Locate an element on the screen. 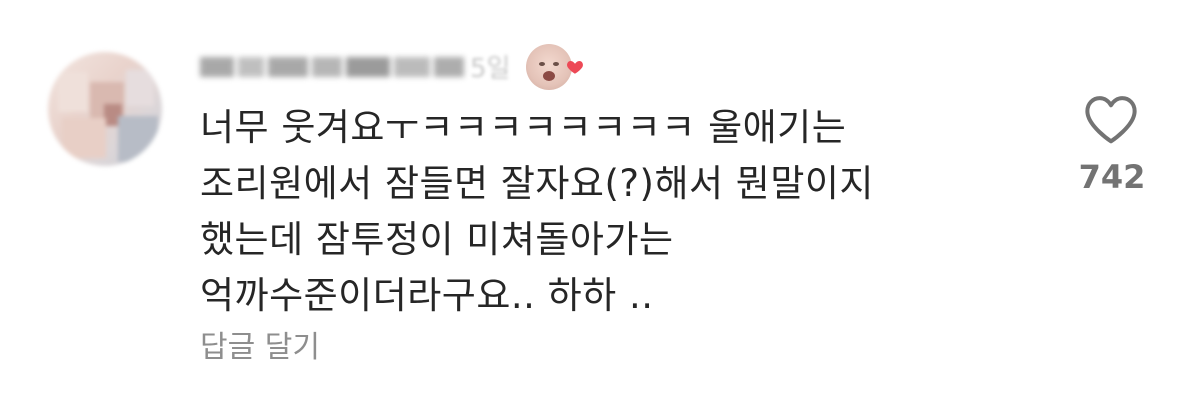 This screenshot has width=1200, height=400. username-redacted is located at coordinates (350, 66).